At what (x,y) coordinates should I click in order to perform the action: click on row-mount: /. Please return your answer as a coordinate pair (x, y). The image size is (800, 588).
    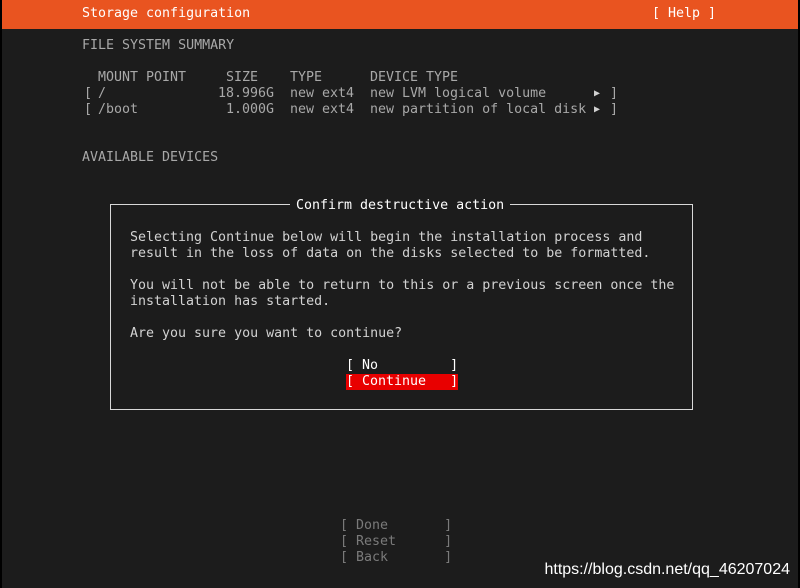
    Looking at the image, I should click on (102, 93).